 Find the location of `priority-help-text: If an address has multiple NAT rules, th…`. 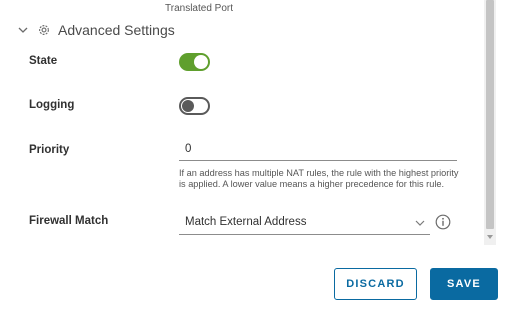

priority-help-text: If an address has multiple NAT rules, th… is located at coordinates (319, 178).